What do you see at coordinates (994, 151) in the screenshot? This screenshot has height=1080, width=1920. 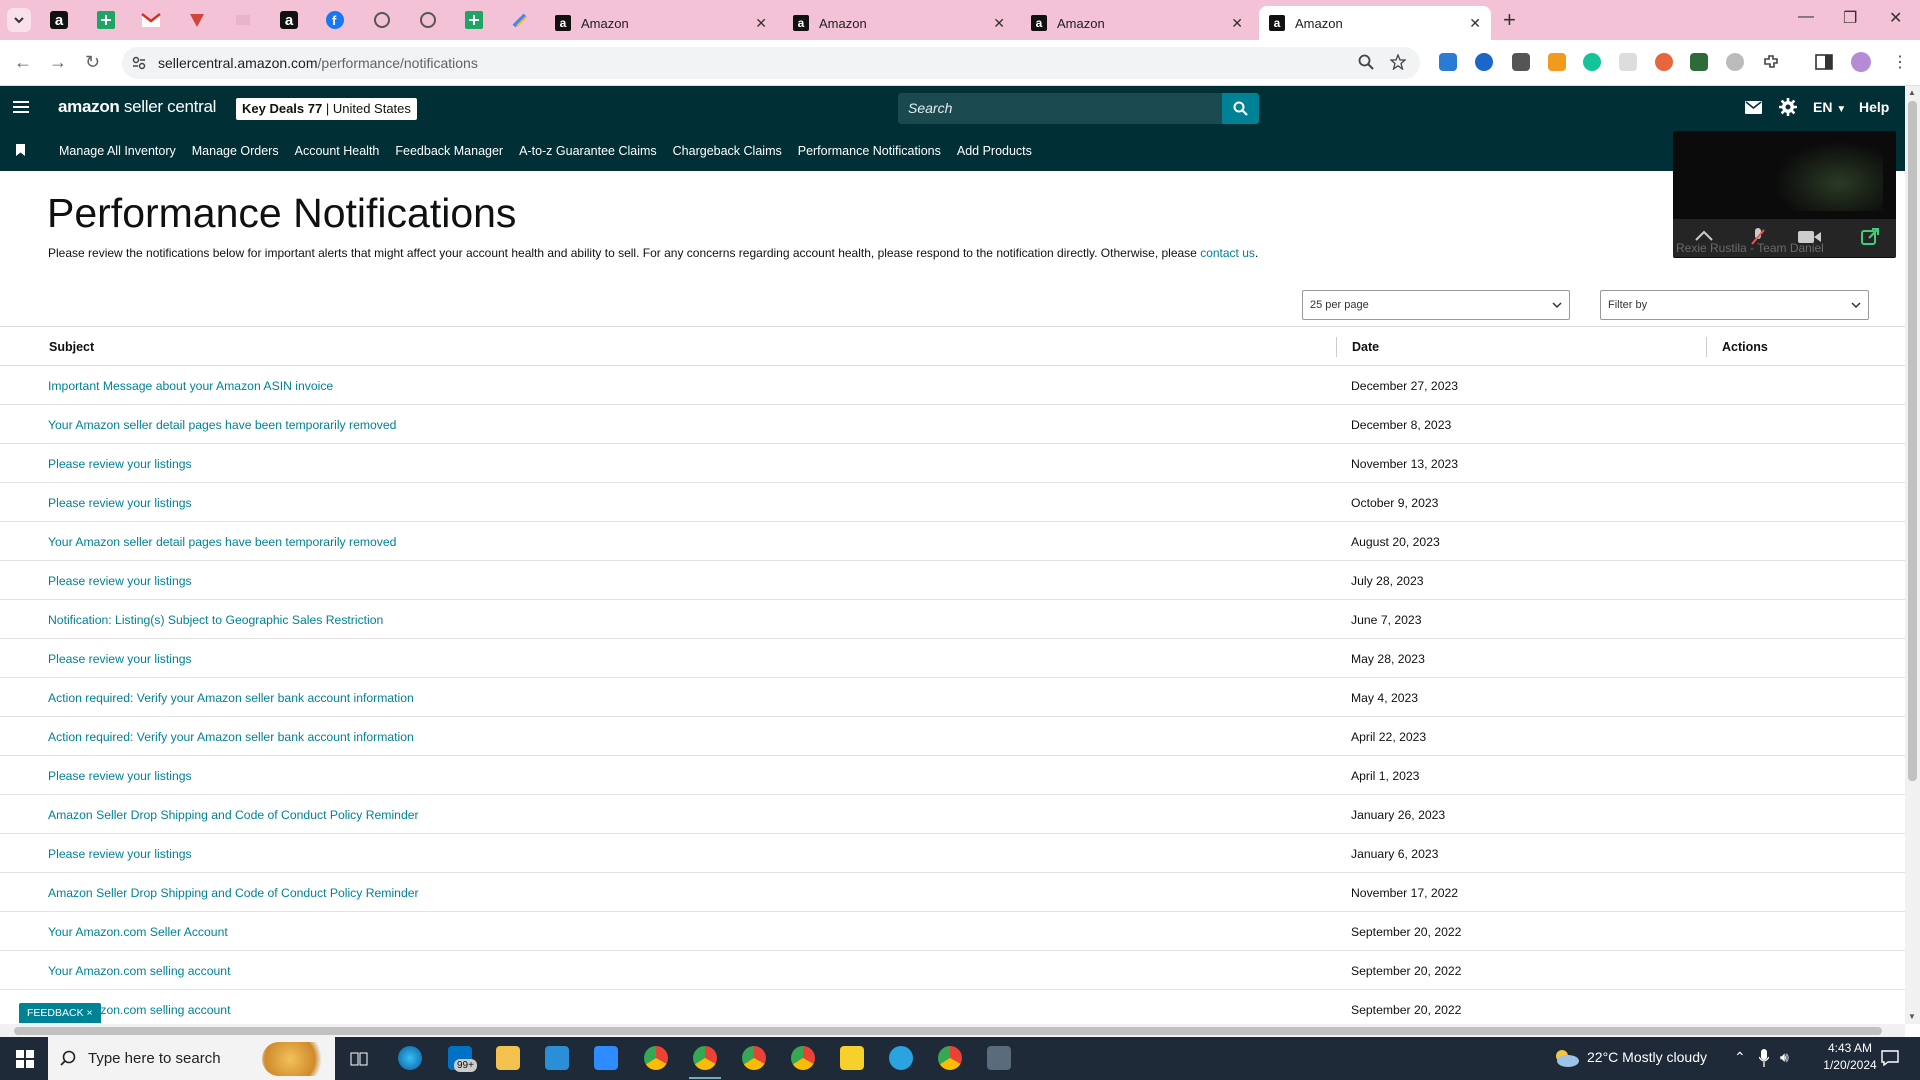 I see `nav-add-products: Add Products` at bounding box center [994, 151].